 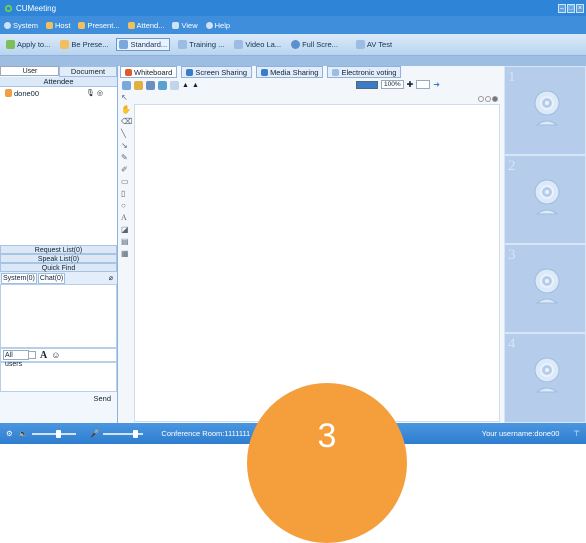 I want to click on tab-user: User, so click(x=29, y=71).